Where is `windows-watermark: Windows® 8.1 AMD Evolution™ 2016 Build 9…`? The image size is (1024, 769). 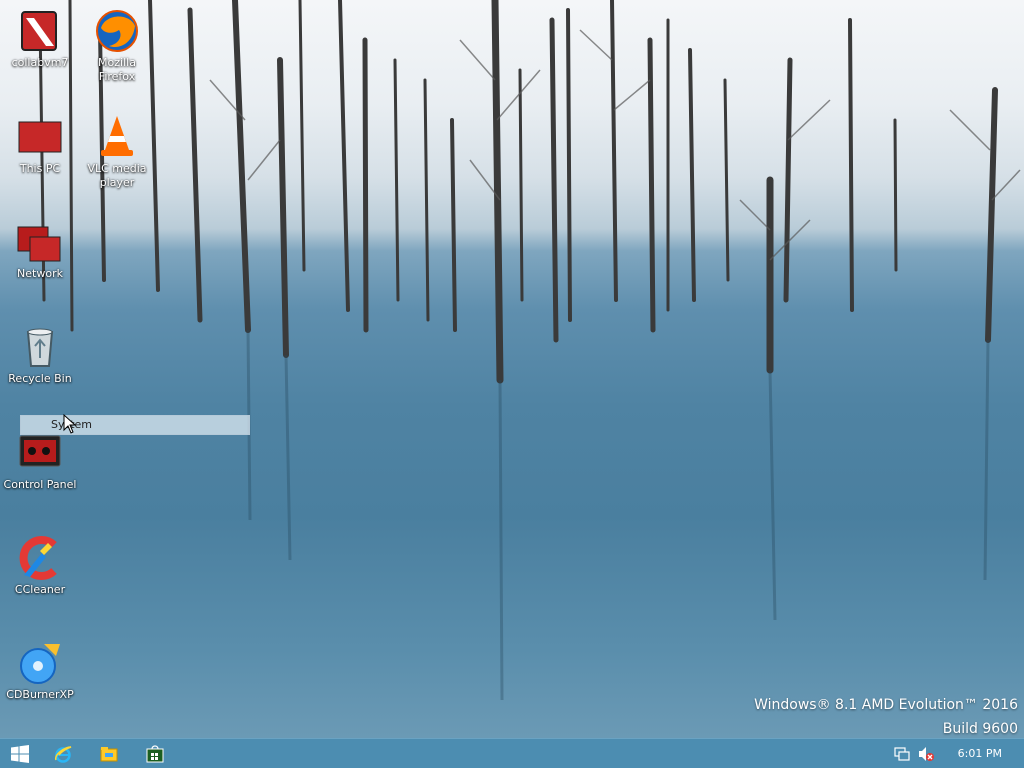
windows-watermark: Windows® 8.1 AMD Evolution™ 2016 Build 9… is located at coordinates (886, 715).